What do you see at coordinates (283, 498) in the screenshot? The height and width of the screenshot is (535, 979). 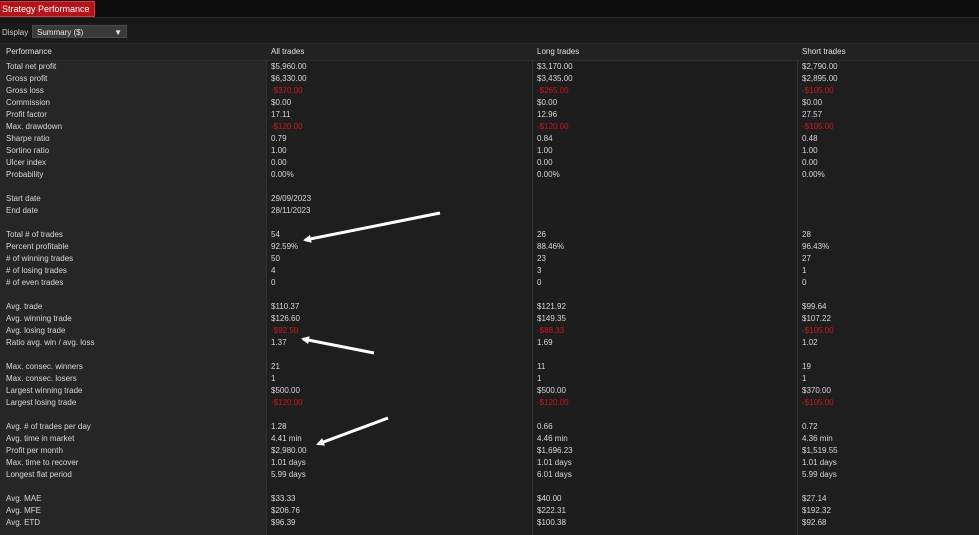 I see `all-trades-value: $33.33` at bounding box center [283, 498].